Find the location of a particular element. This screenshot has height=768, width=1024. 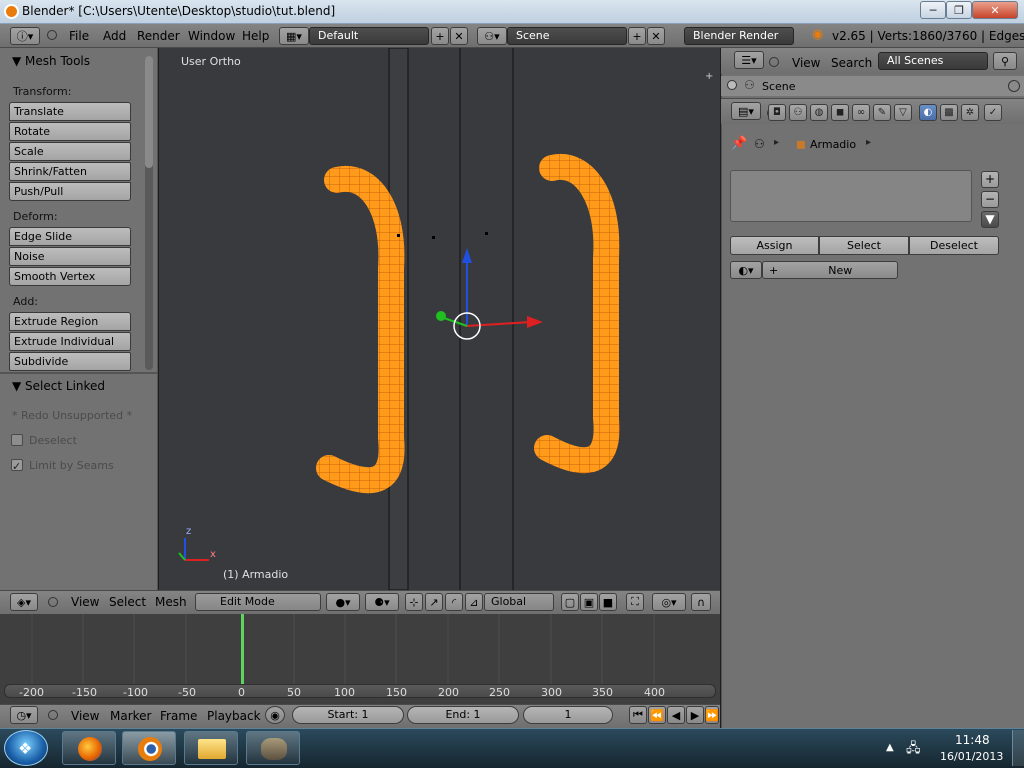

translate-manipulator-toggle: ↗ is located at coordinates (434, 602).